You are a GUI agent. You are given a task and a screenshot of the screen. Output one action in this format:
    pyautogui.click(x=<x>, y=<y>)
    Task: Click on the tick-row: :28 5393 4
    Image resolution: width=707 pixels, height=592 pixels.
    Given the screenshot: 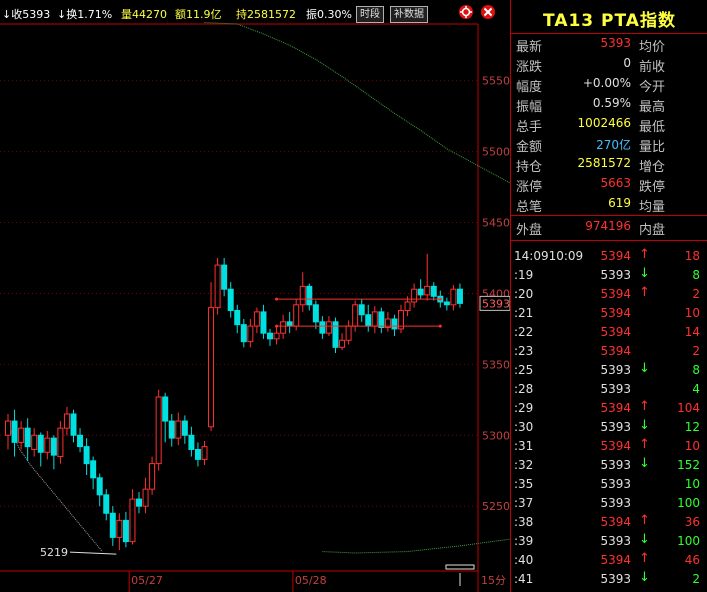 What is the action you would take?
    pyautogui.click(x=609, y=389)
    